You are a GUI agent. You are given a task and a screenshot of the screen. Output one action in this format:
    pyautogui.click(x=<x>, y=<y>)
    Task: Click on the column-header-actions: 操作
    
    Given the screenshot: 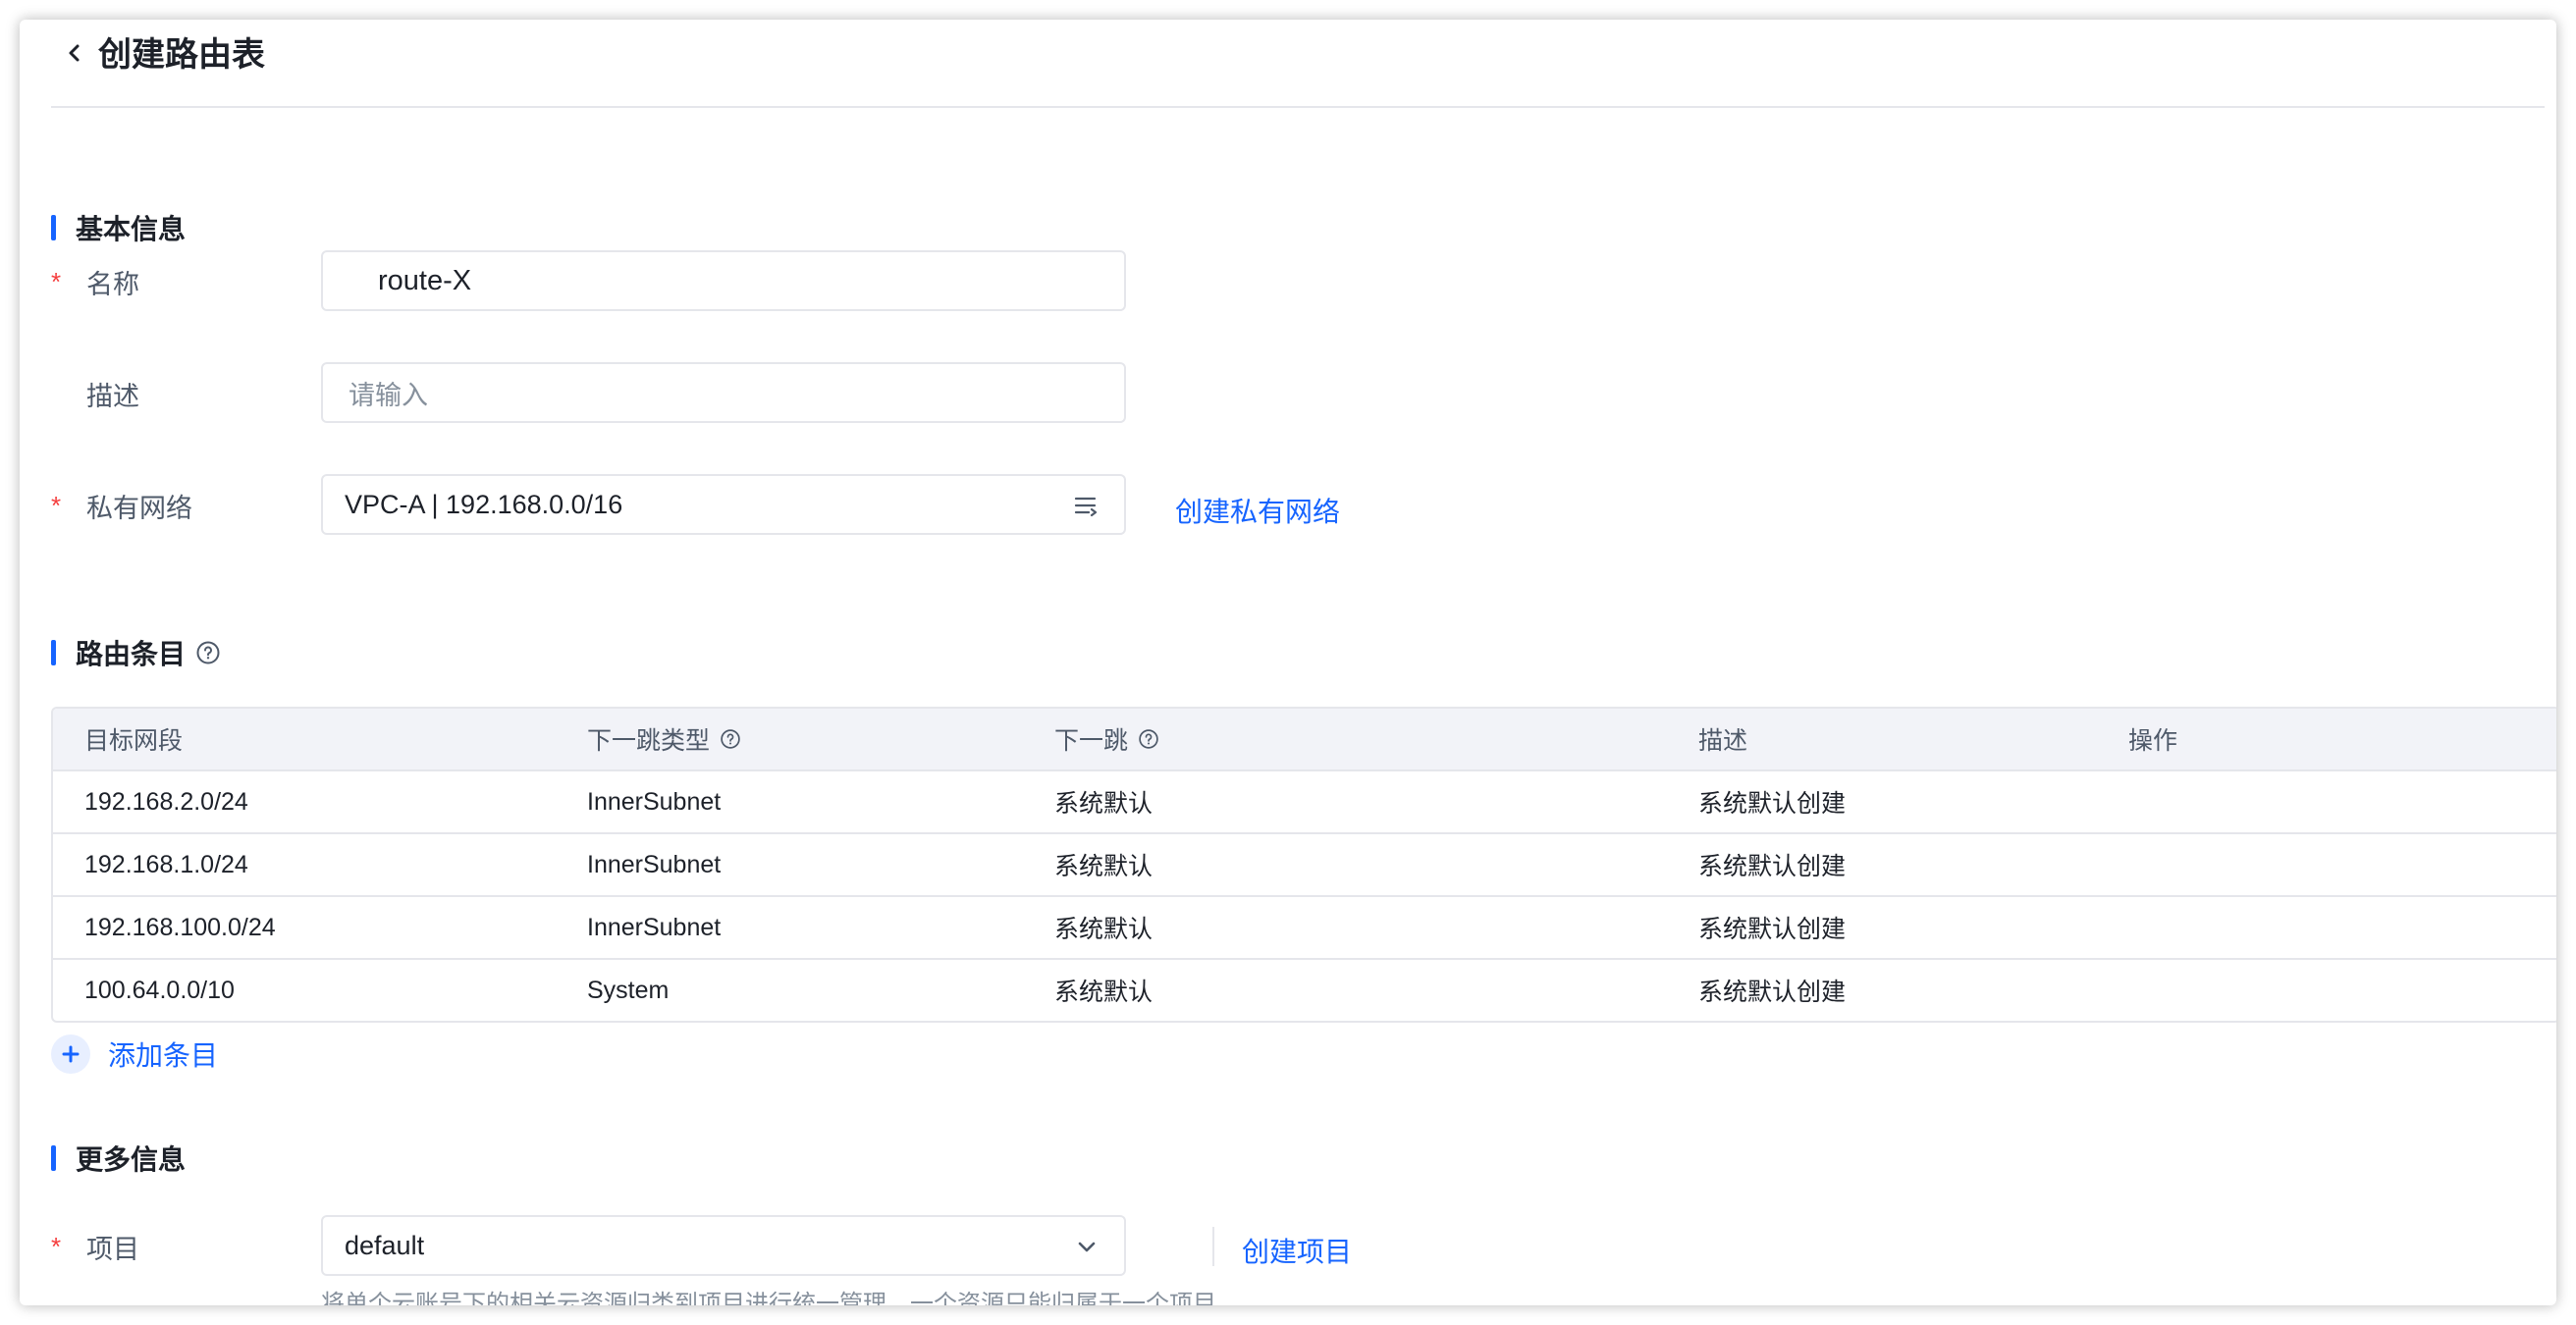 What is the action you would take?
    pyautogui.click(x=2153, y=741)
    